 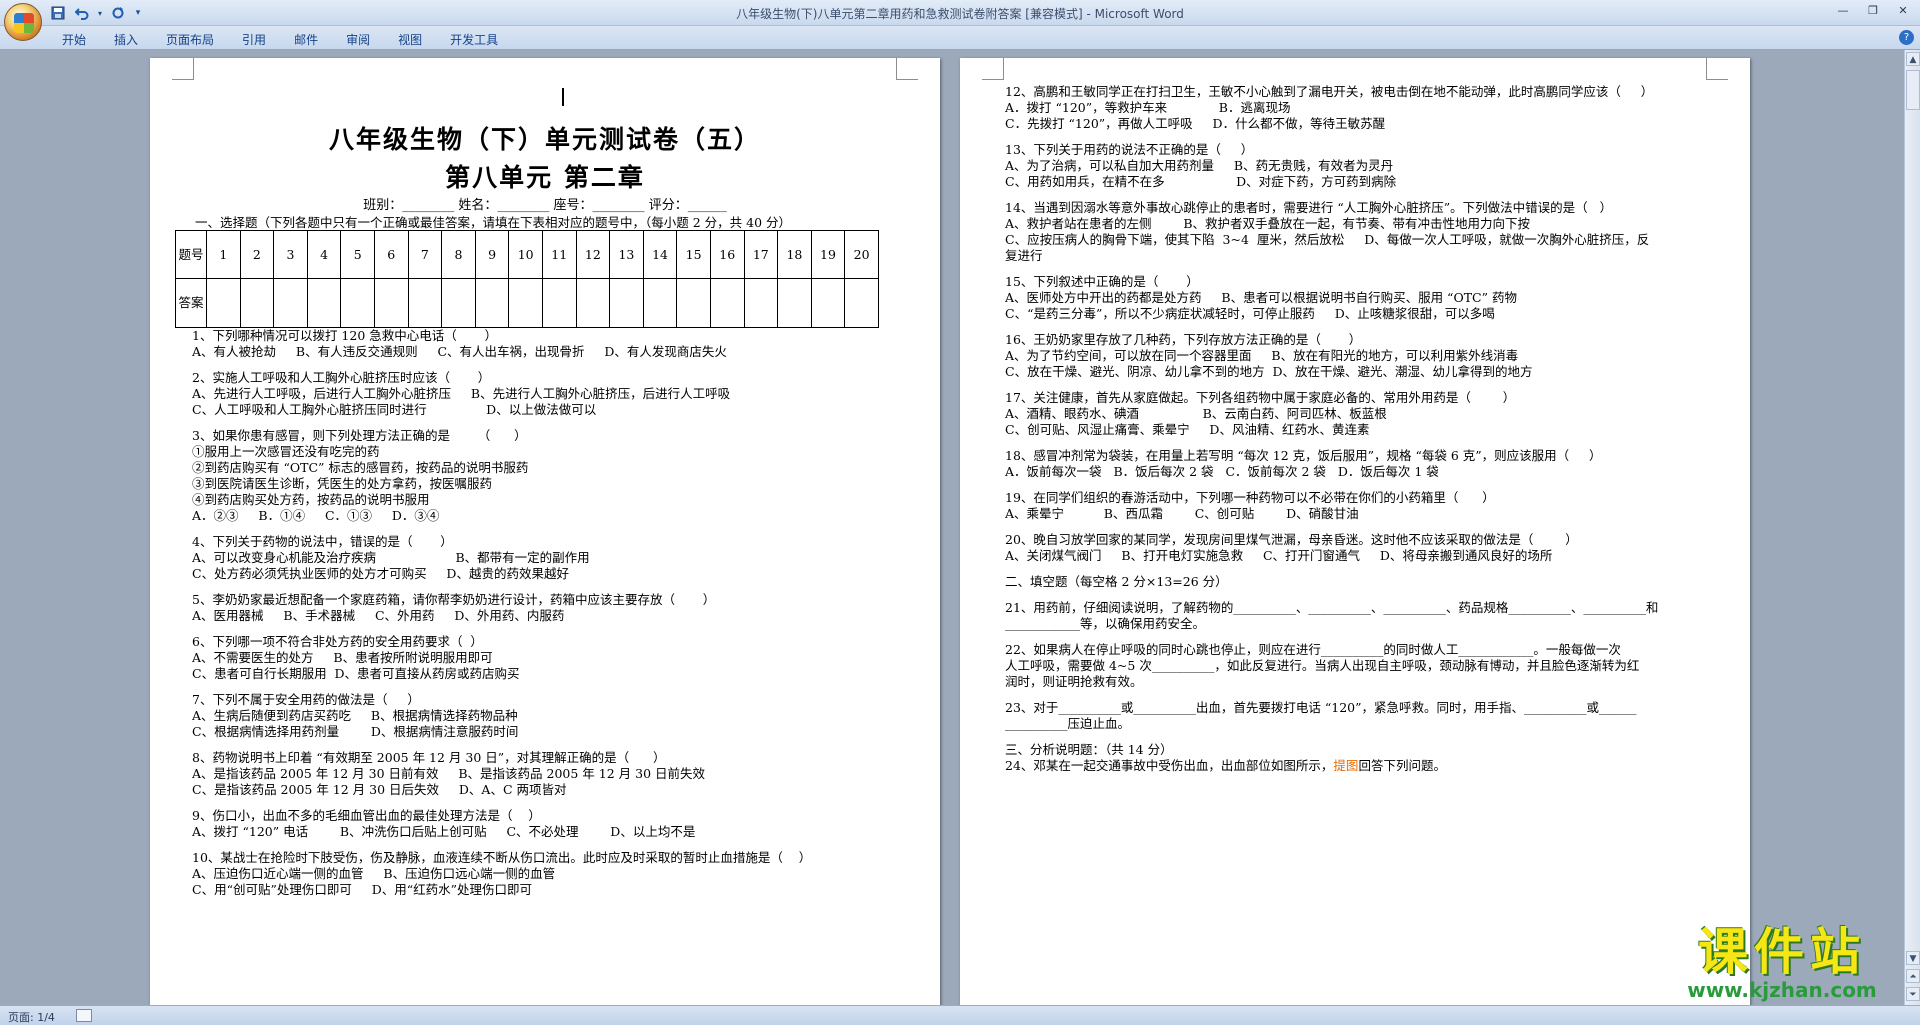 I want to click on minimize-icon: —, so click(x=1843, y=10).